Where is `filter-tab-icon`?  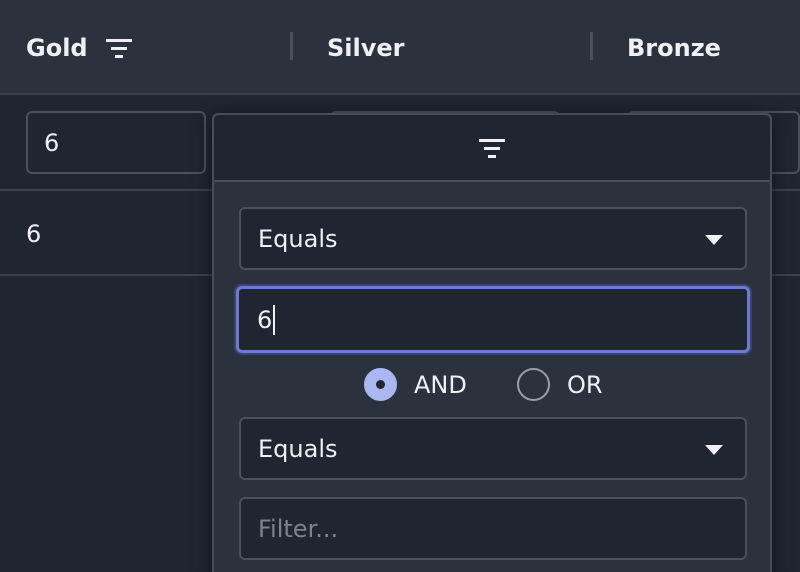
filter-tab-icon is located at coordinates (492, 148).